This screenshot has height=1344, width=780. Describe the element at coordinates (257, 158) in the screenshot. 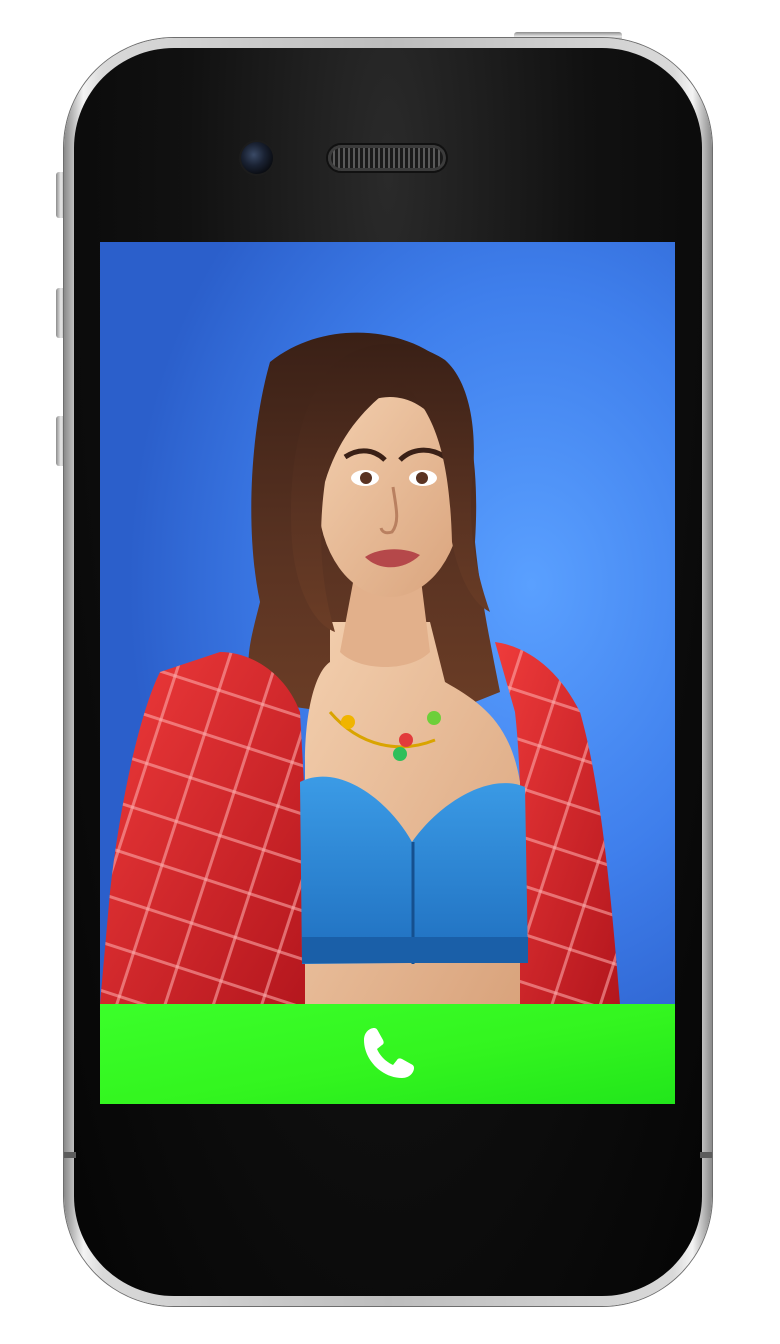

I see `front-camera` at that location.